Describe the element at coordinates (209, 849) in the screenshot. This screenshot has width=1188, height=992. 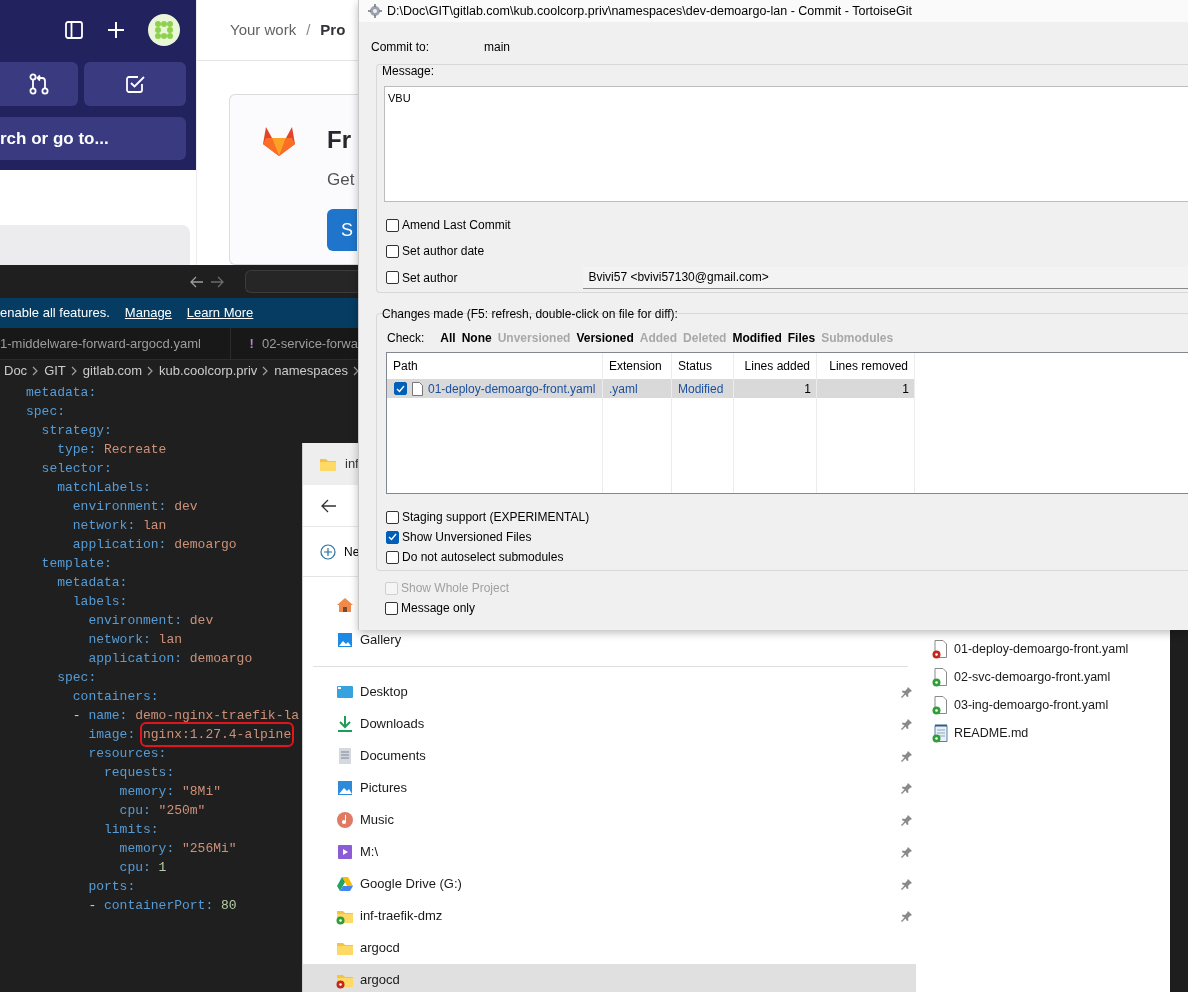
I see `code-value: "256Mi"` at that location.